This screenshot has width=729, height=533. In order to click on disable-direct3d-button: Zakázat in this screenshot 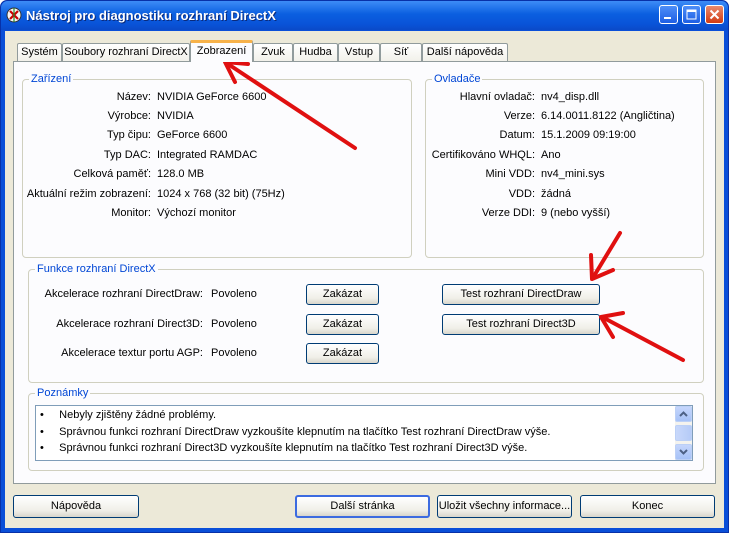, I will do `click(342, 324)`.